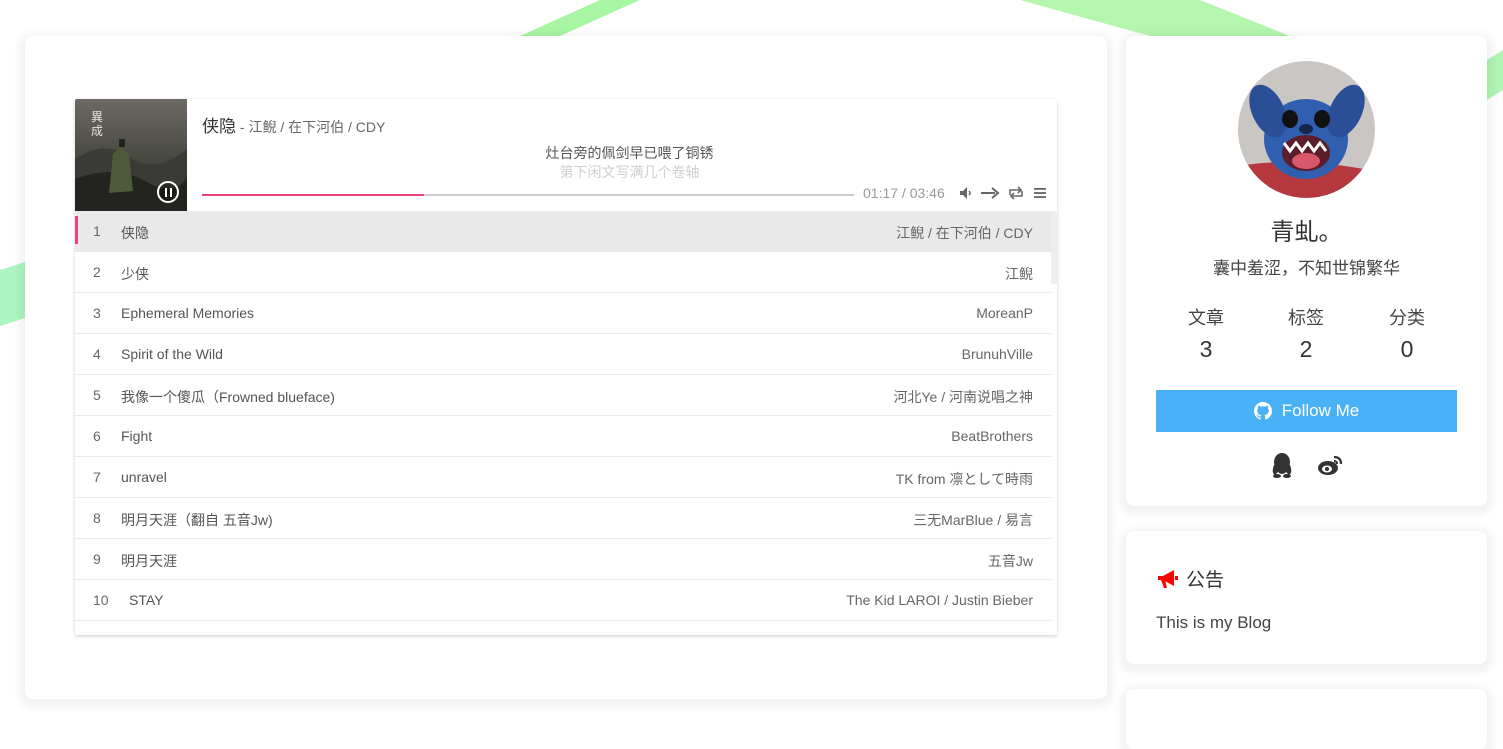 The height and width of the screenshot is (749, 1503). Describe the element at coordinates (97, 436) in the screenshot. I see `track-index: 6` at that location.